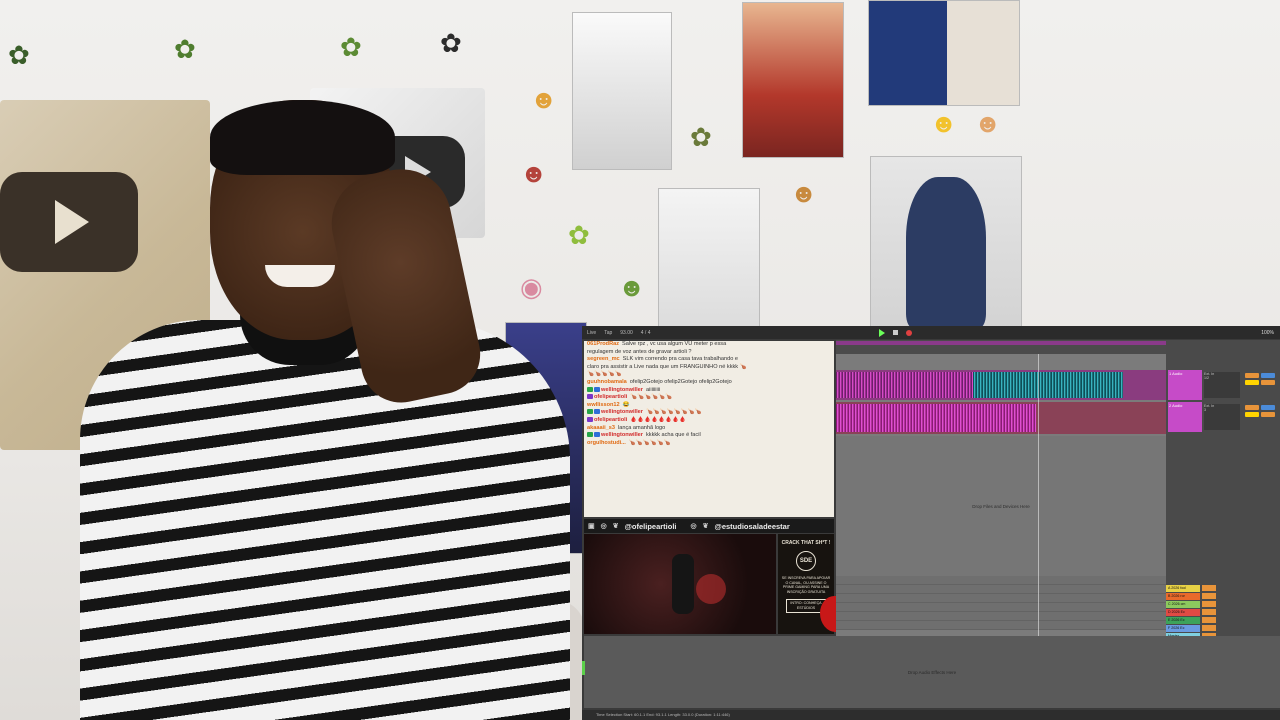  I want to click on hair, so click(302, 137).